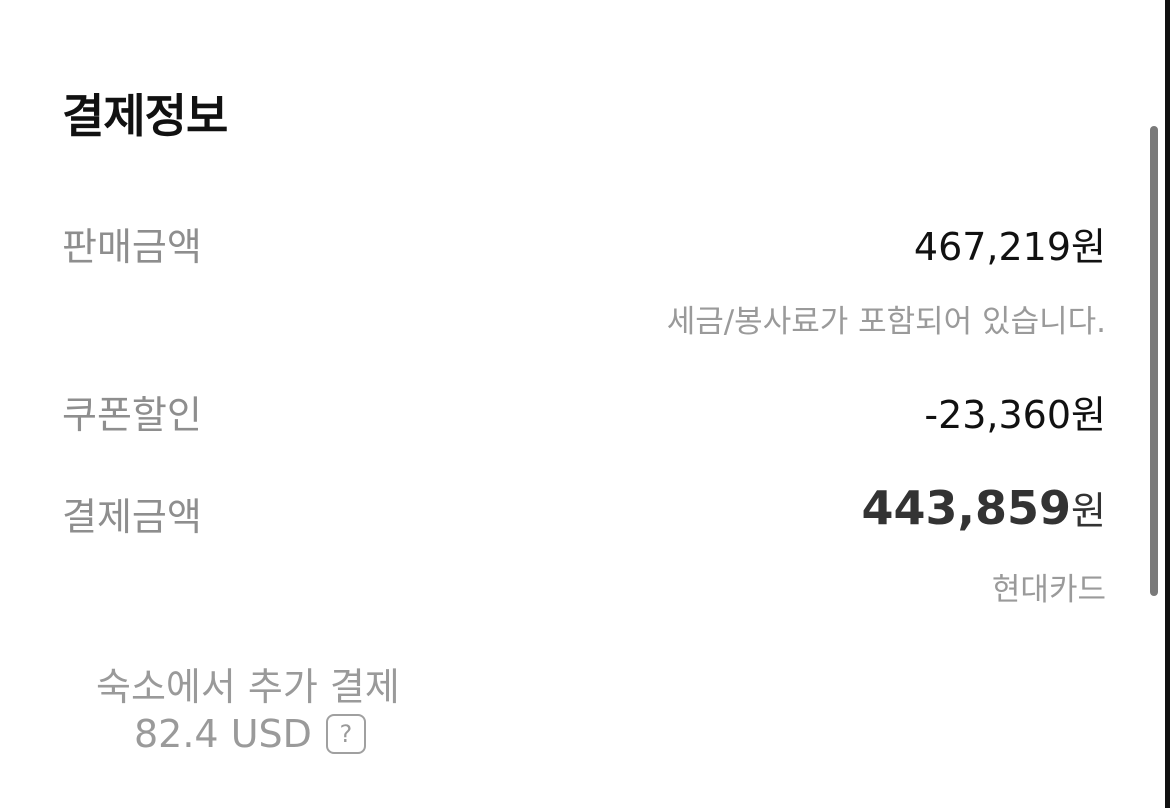 The image size is (1170, 808). Describe the element at coordinates (1048, 590) in the screenshot. I see `payment-method: 현대카드` at that location.